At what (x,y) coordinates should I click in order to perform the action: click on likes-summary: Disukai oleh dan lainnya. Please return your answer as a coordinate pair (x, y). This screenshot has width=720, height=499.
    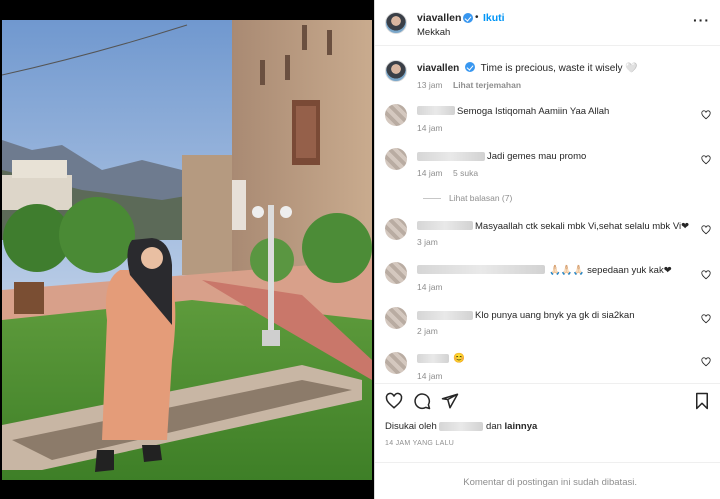
    Looking at the image, I should click on (461, 426).